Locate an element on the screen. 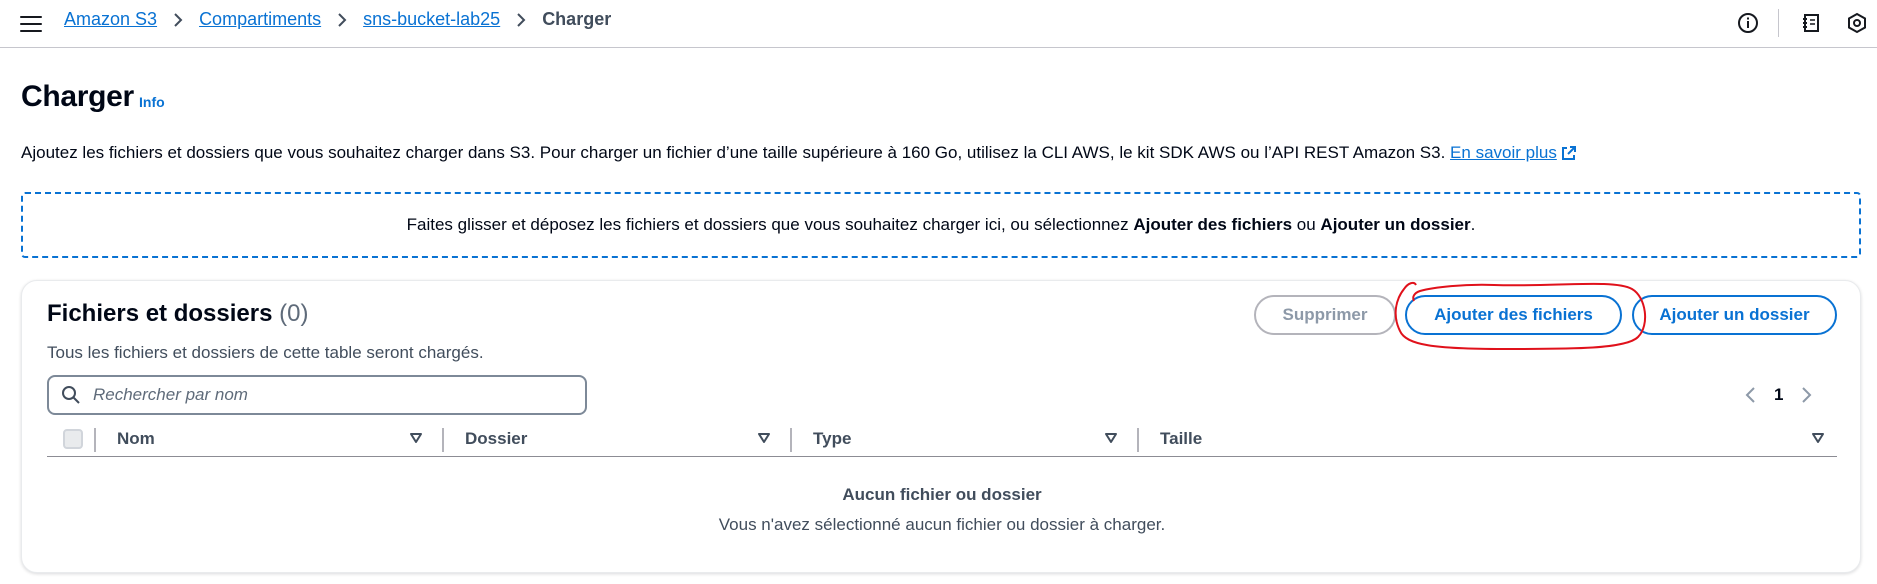  breadcrumb-bucket: sns-bucket-lab25 is located at coordinates (431, 19).